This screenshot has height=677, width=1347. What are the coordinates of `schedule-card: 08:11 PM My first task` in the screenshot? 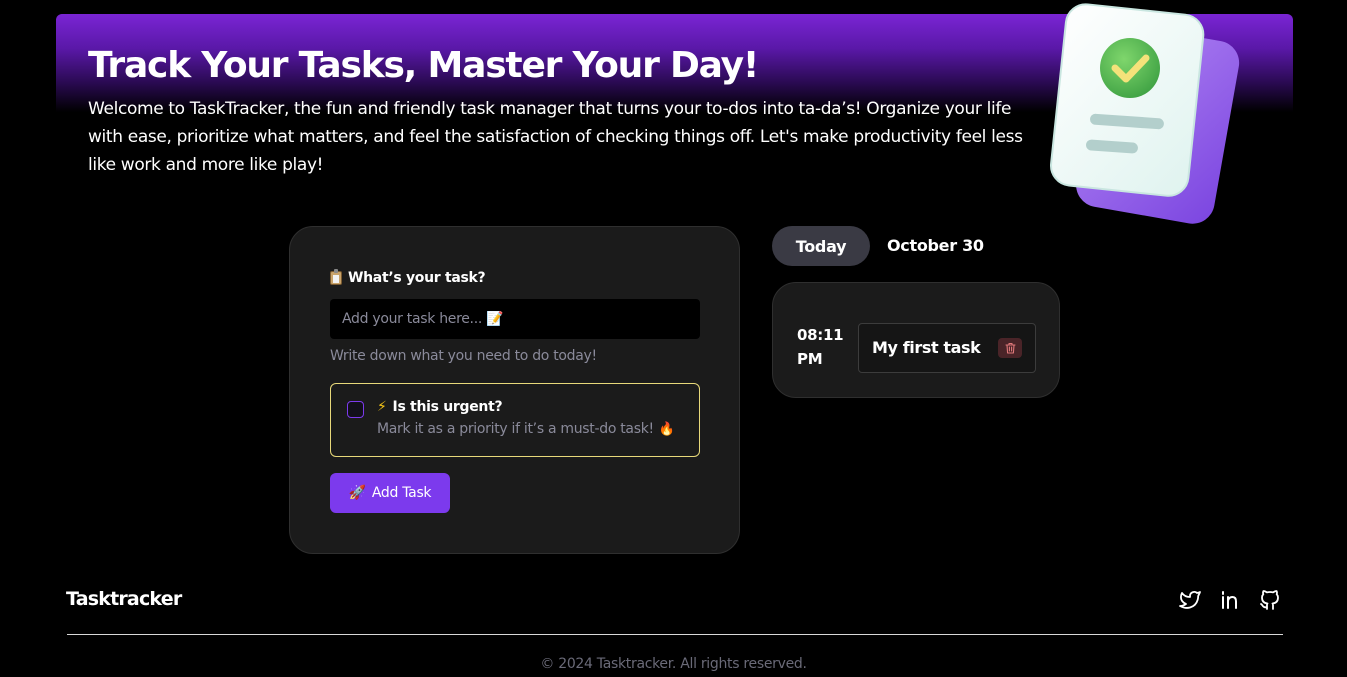 It's located at (916, 340).